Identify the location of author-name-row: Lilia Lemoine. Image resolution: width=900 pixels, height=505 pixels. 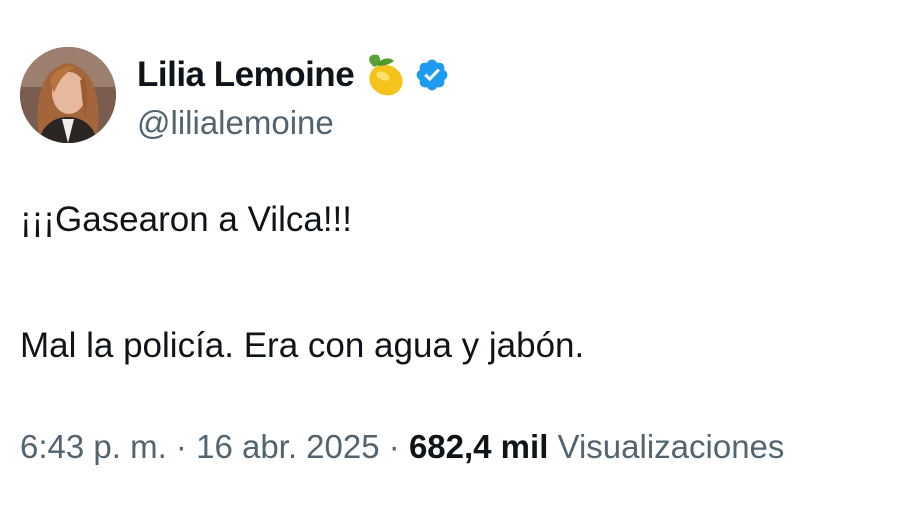
(293, 75).